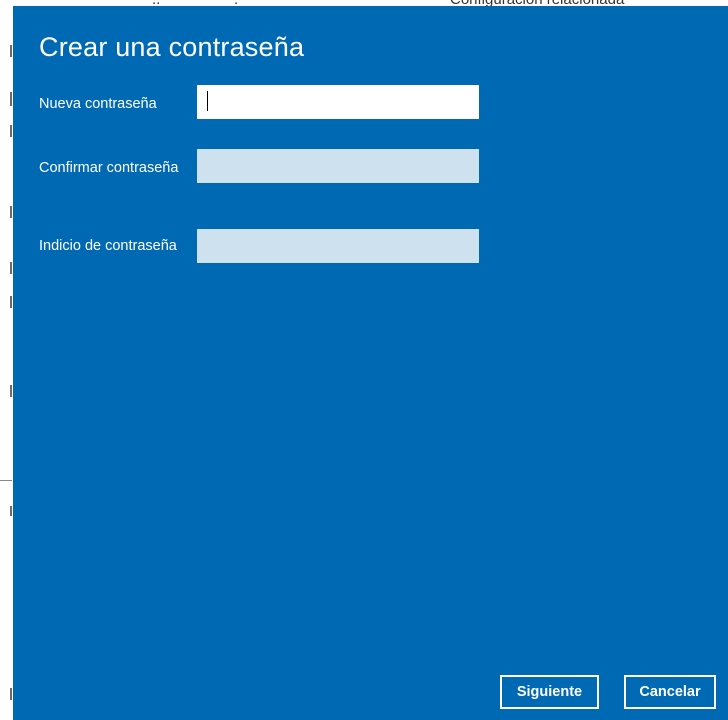  What do you see at coordinates (338, 246) in the screenshot?
I see `password-hint-input` at bounding box center [338, 246].